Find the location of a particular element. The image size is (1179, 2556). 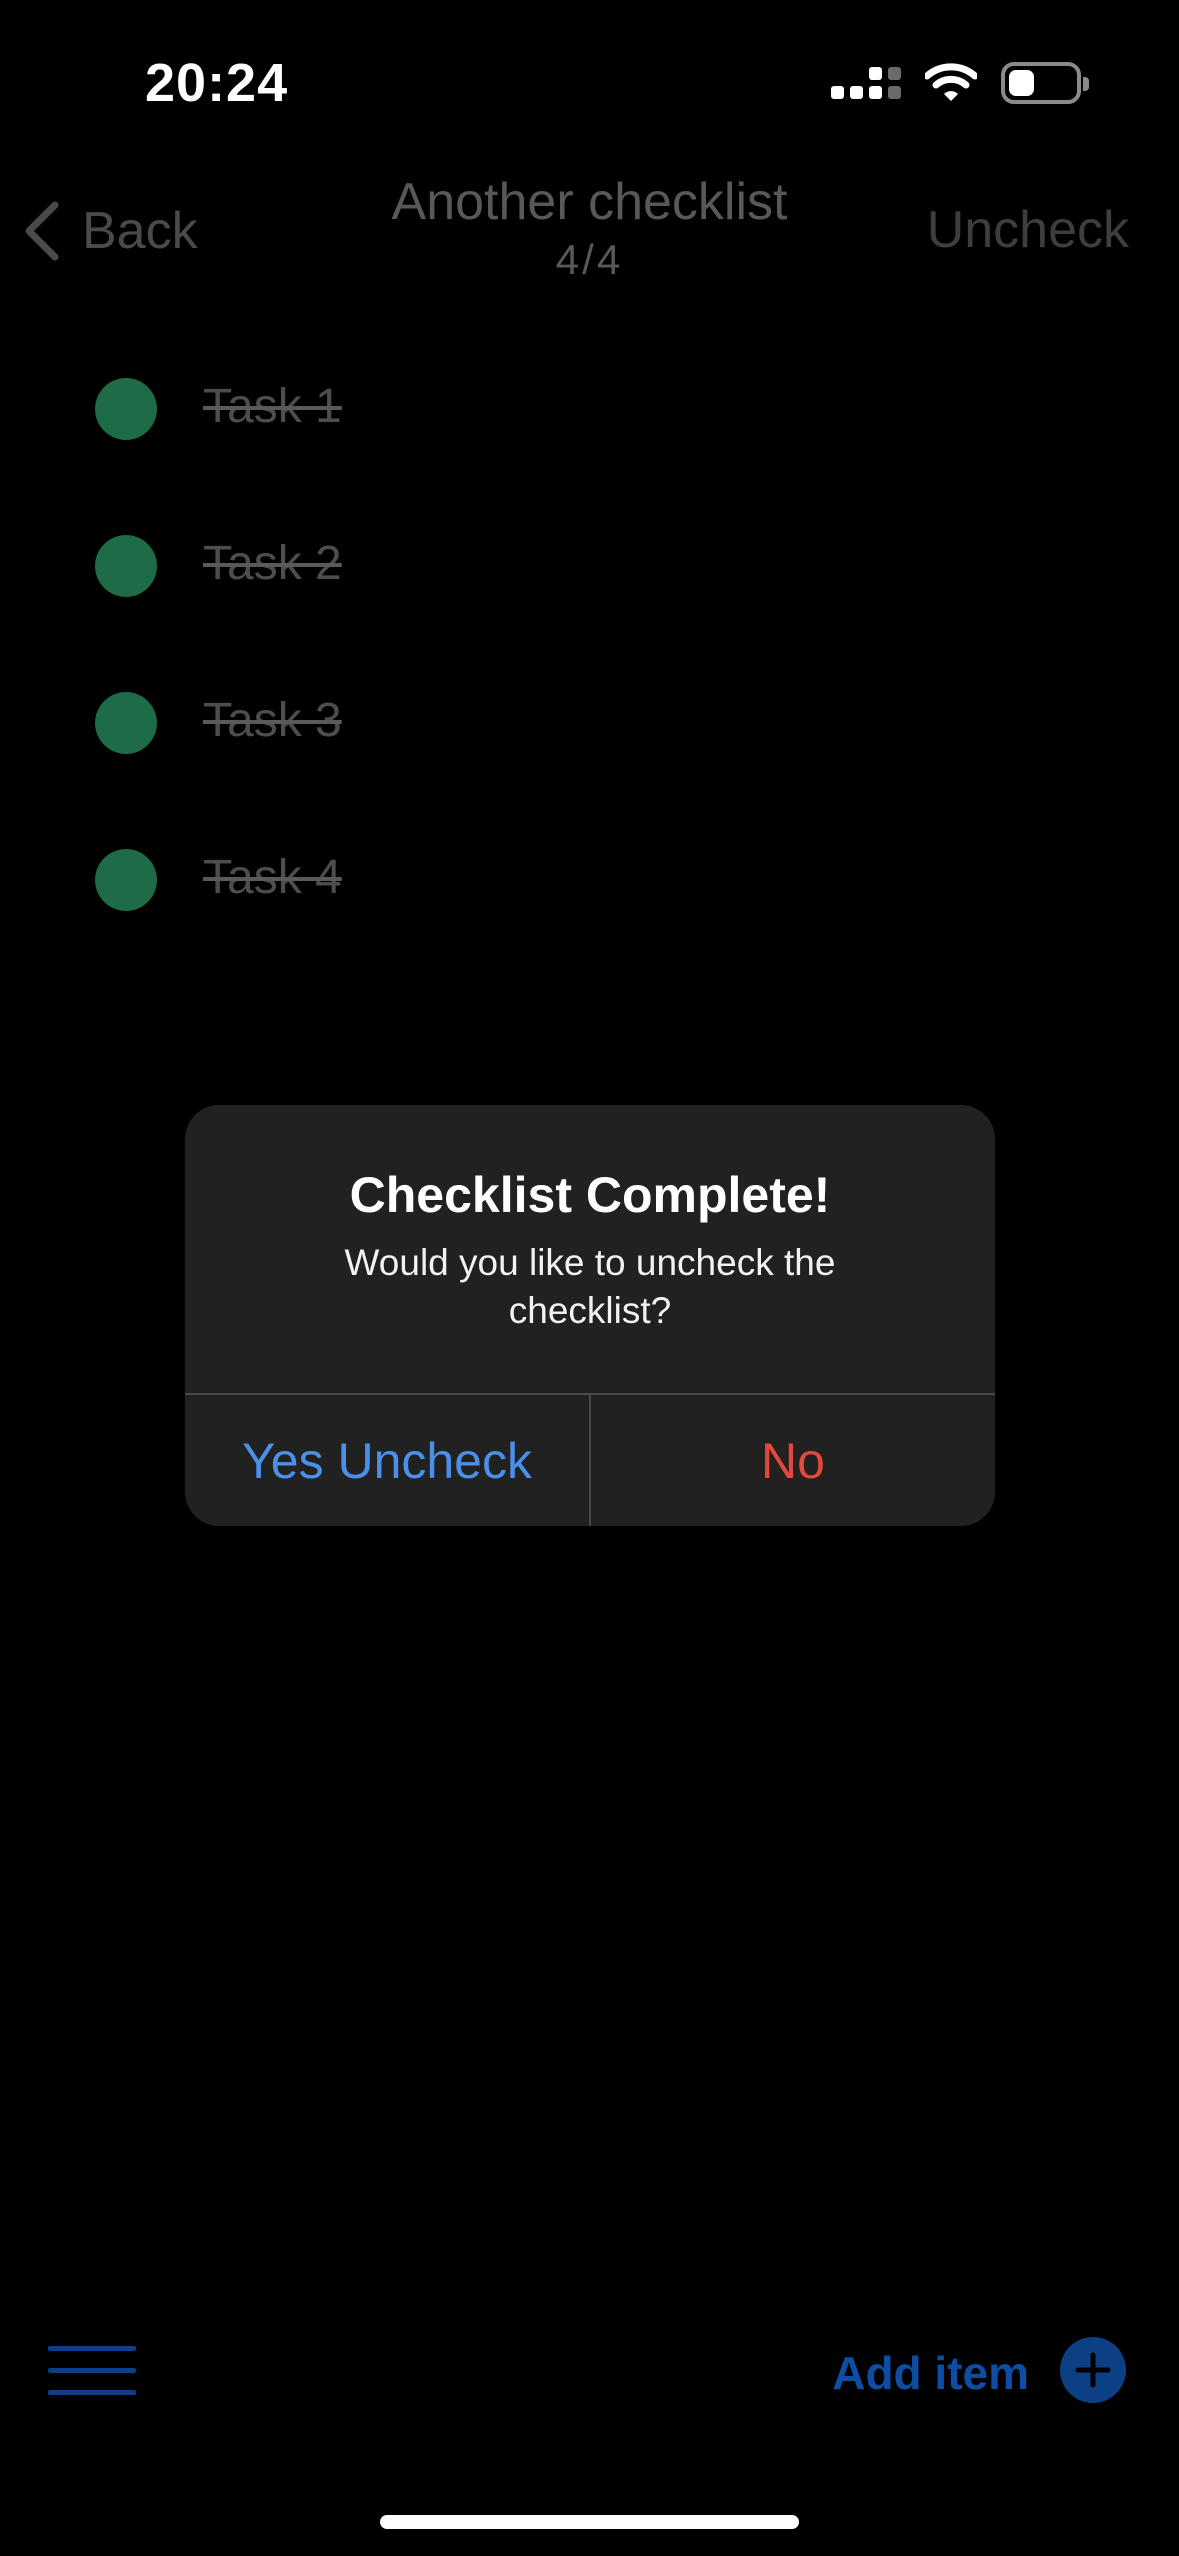

task-row: Task 3 is located at coordinates (589, 737).